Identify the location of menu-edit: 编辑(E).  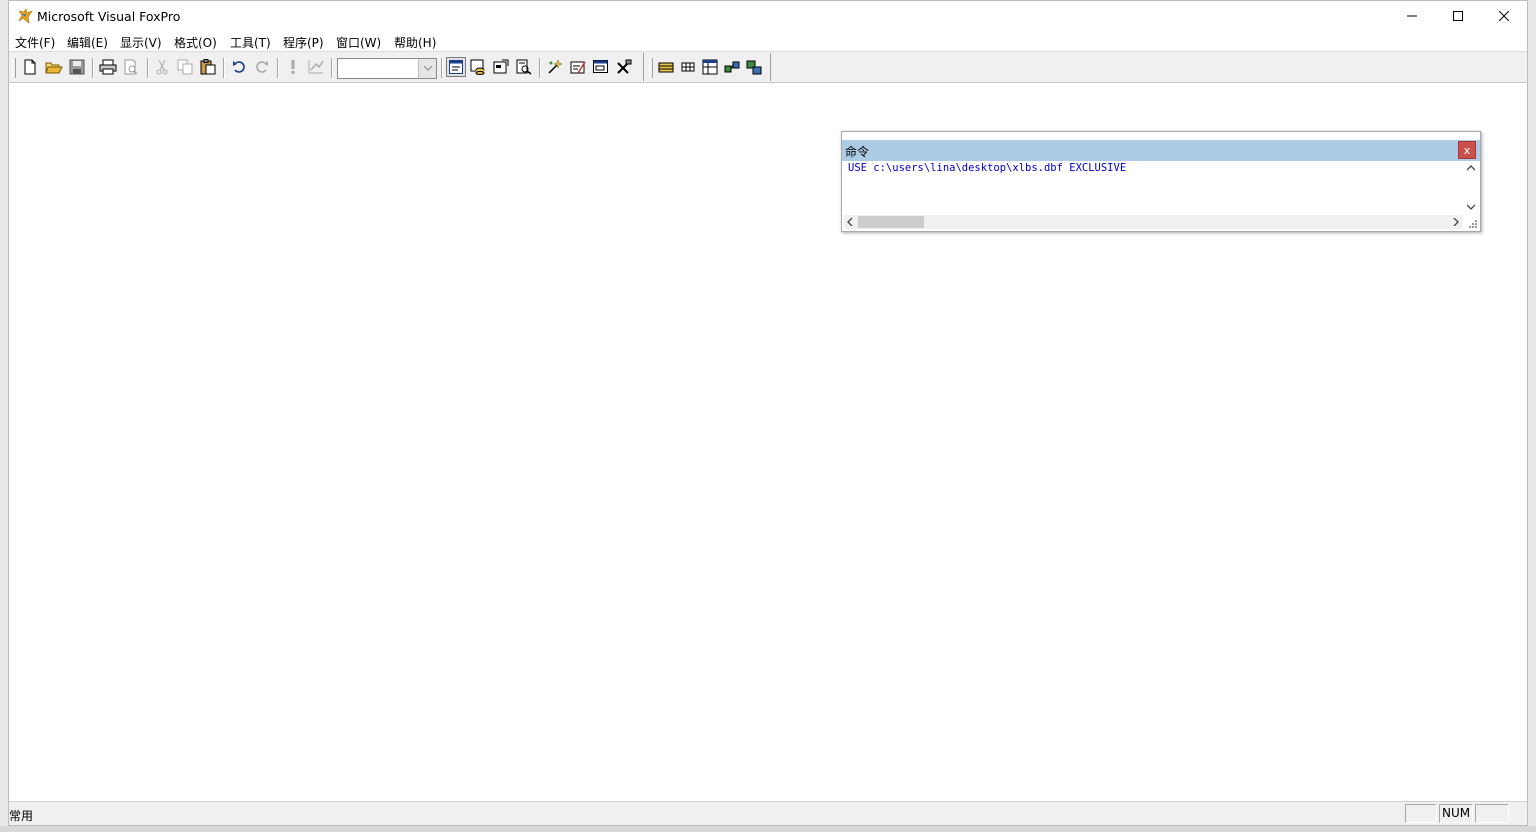
(87, 42).